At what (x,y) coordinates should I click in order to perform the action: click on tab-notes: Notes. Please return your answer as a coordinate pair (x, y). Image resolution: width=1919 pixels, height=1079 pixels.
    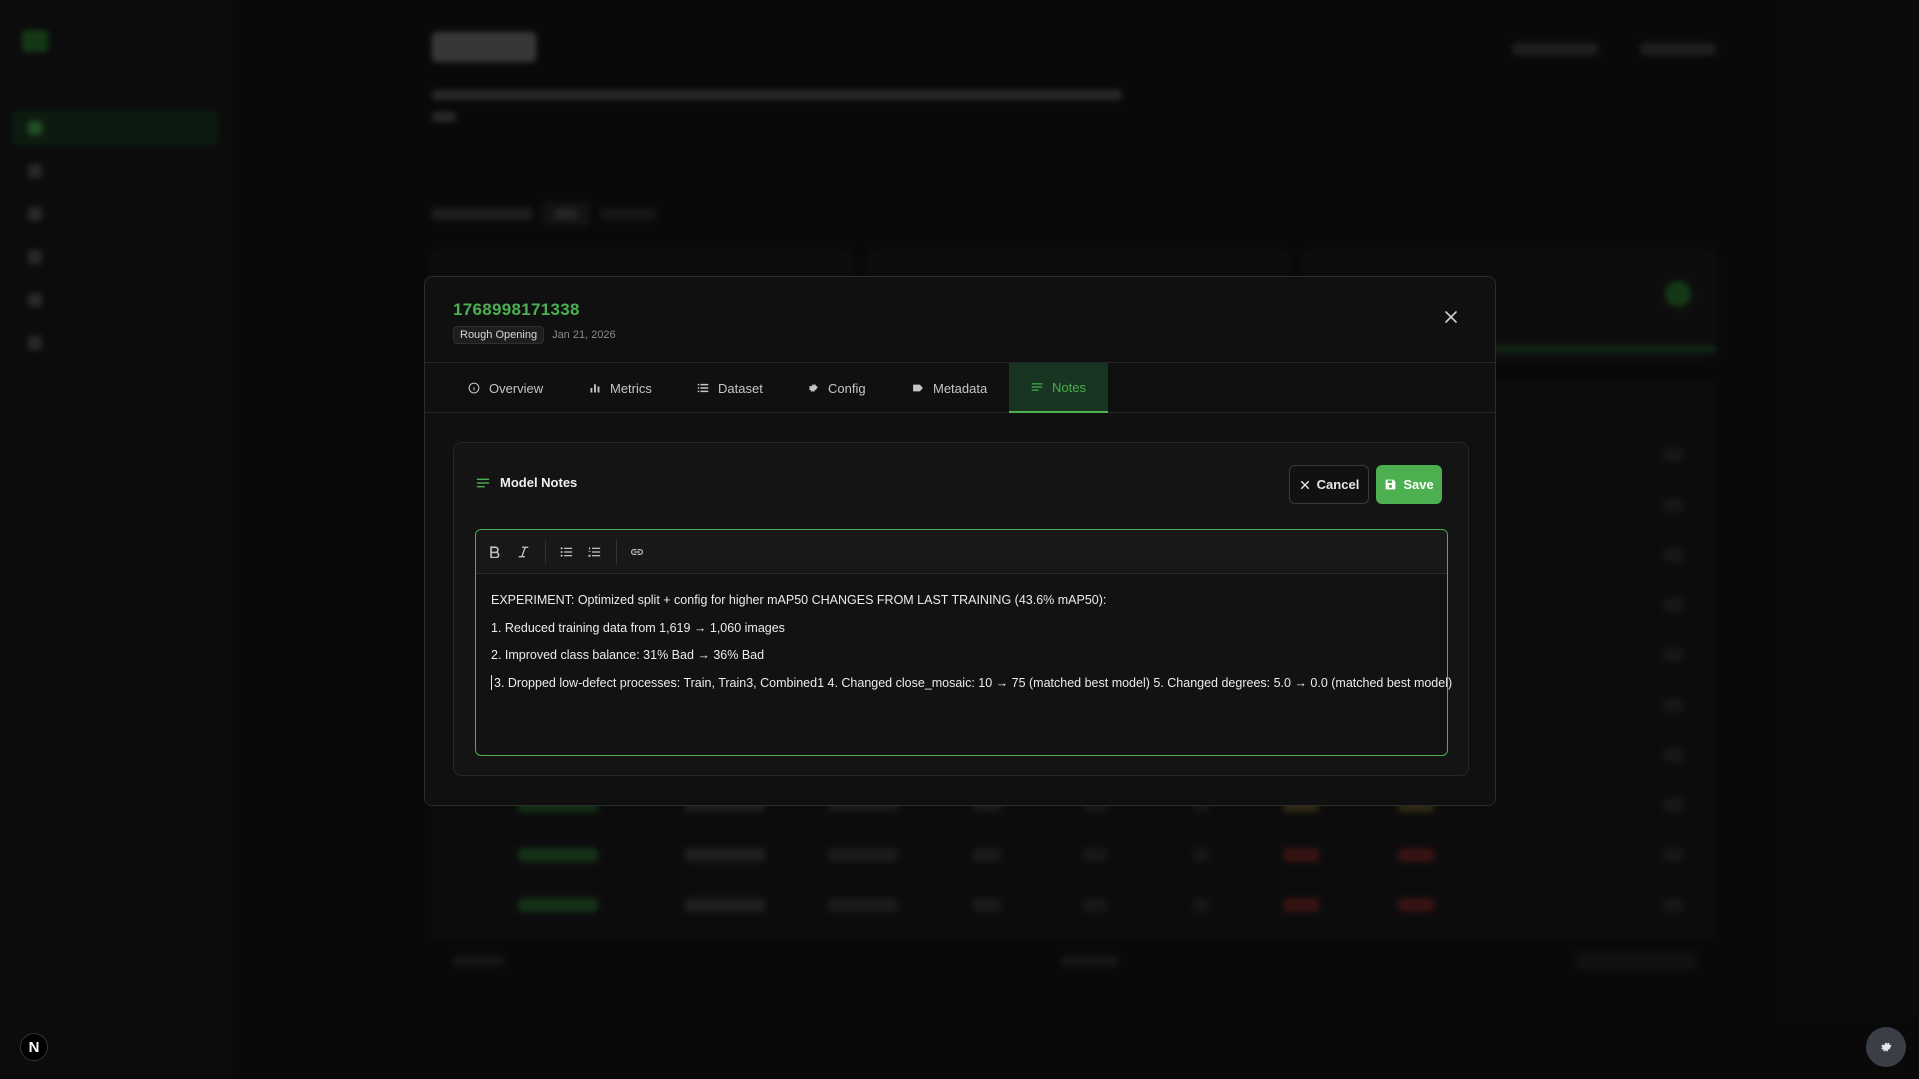
    Looking at the image, I should click on (1058, 388).